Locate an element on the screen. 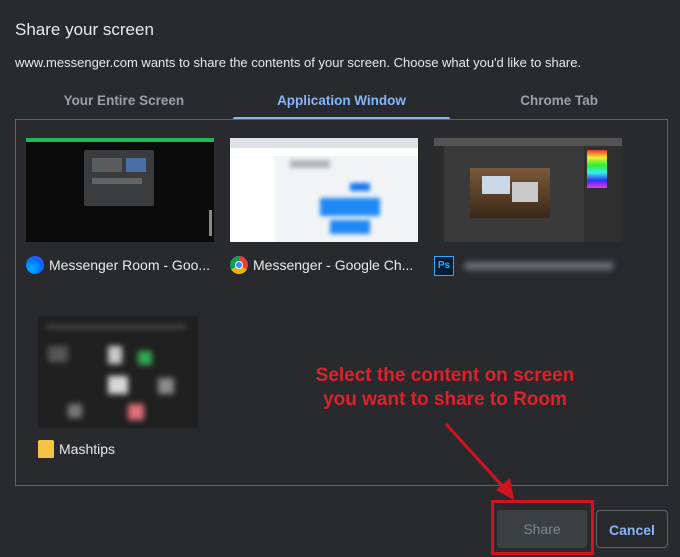 The width and height of the screenshot is (680, 557). chrome-icon is located at coordinates (239, 265).